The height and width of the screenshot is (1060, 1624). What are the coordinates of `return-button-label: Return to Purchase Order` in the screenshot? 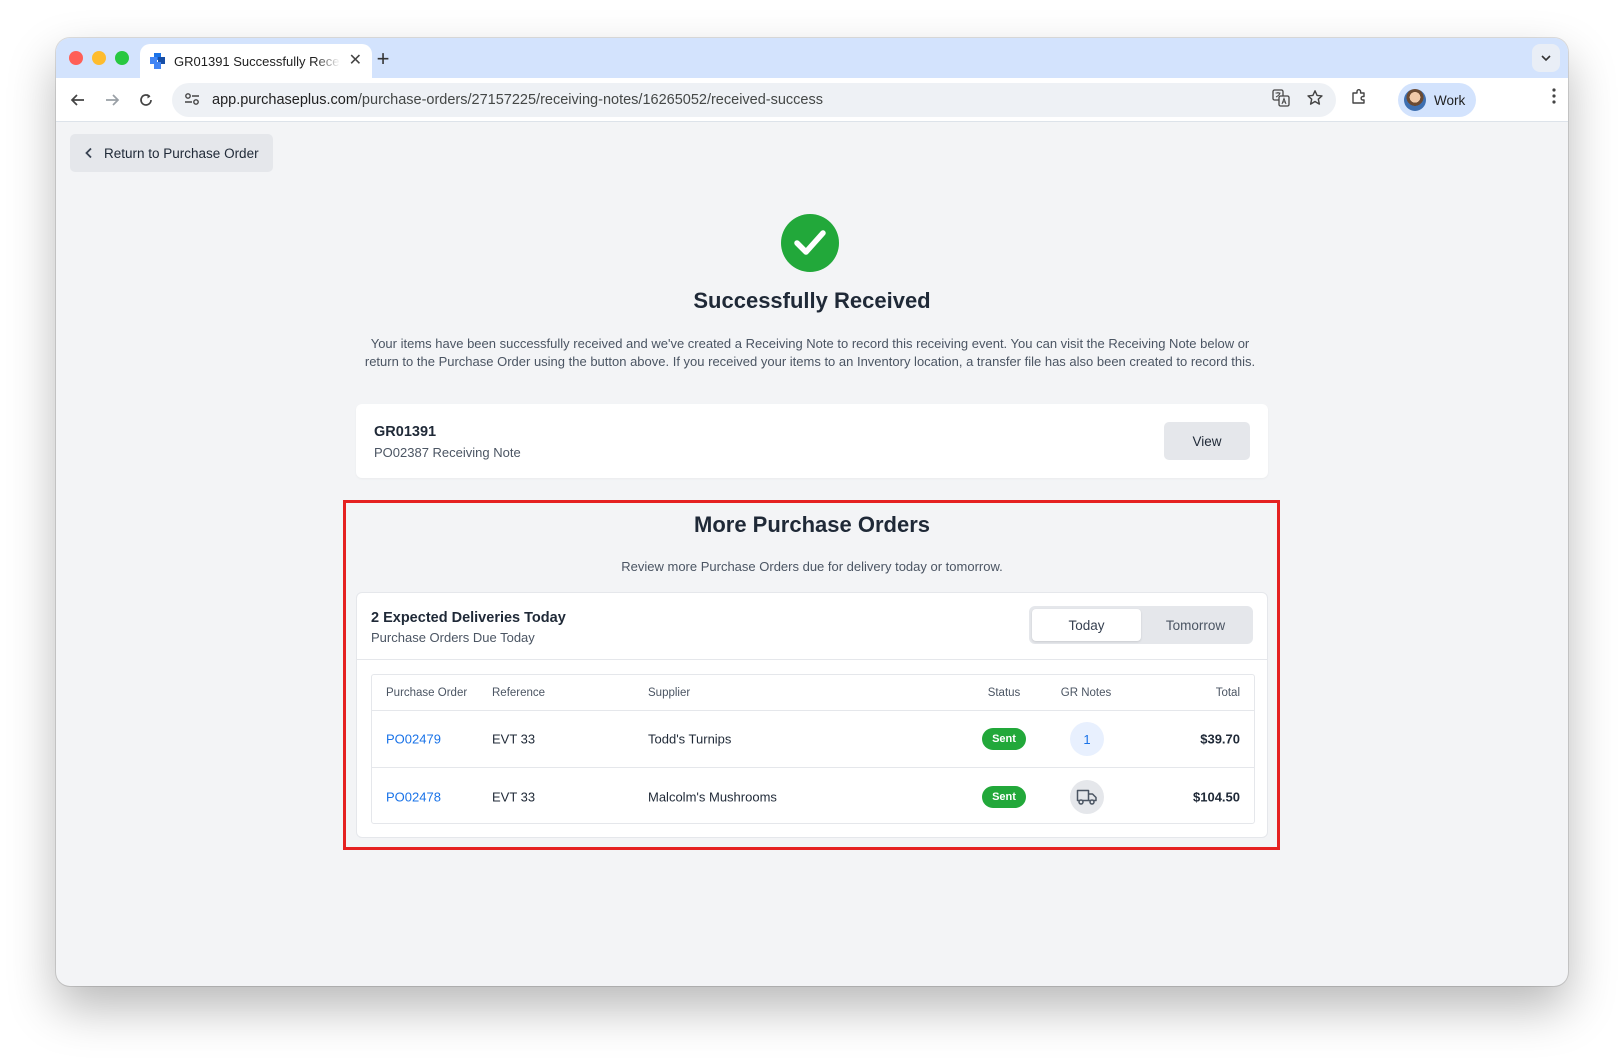 It's located at (181, 153).